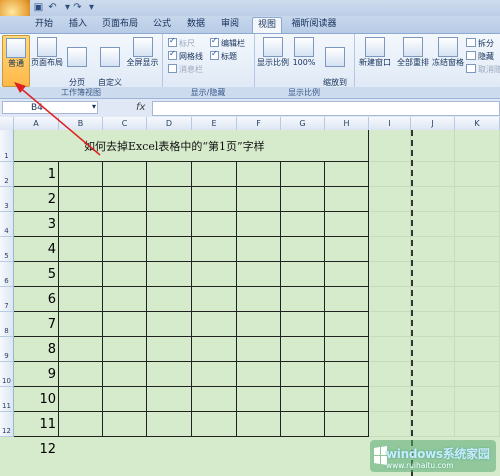 This screenshot has width=500, height=476. What do you see at coordinates (81, 123) in the screenshot?
I see `column-header-b: B` at bounding box center [81, 123].